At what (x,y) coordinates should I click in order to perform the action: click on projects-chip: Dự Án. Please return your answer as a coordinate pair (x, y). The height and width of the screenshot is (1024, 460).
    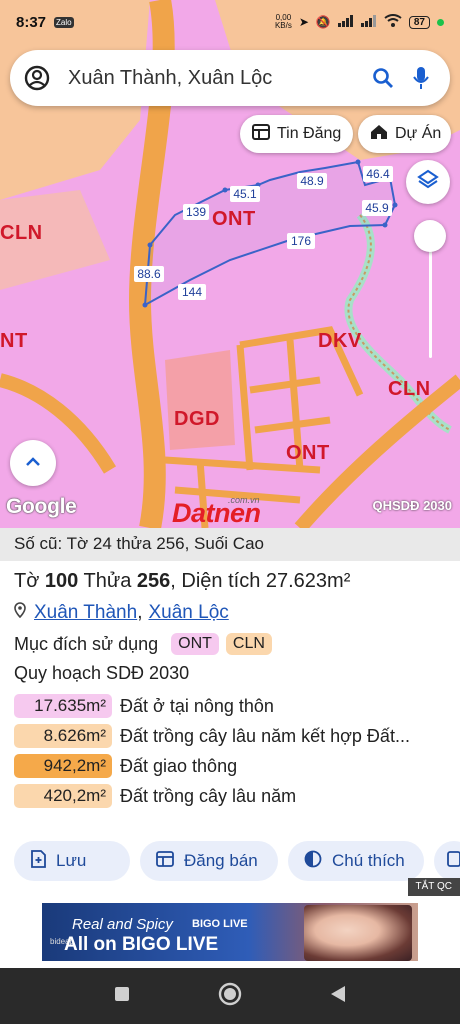
    Looking at the image, I should click on (405, 134).